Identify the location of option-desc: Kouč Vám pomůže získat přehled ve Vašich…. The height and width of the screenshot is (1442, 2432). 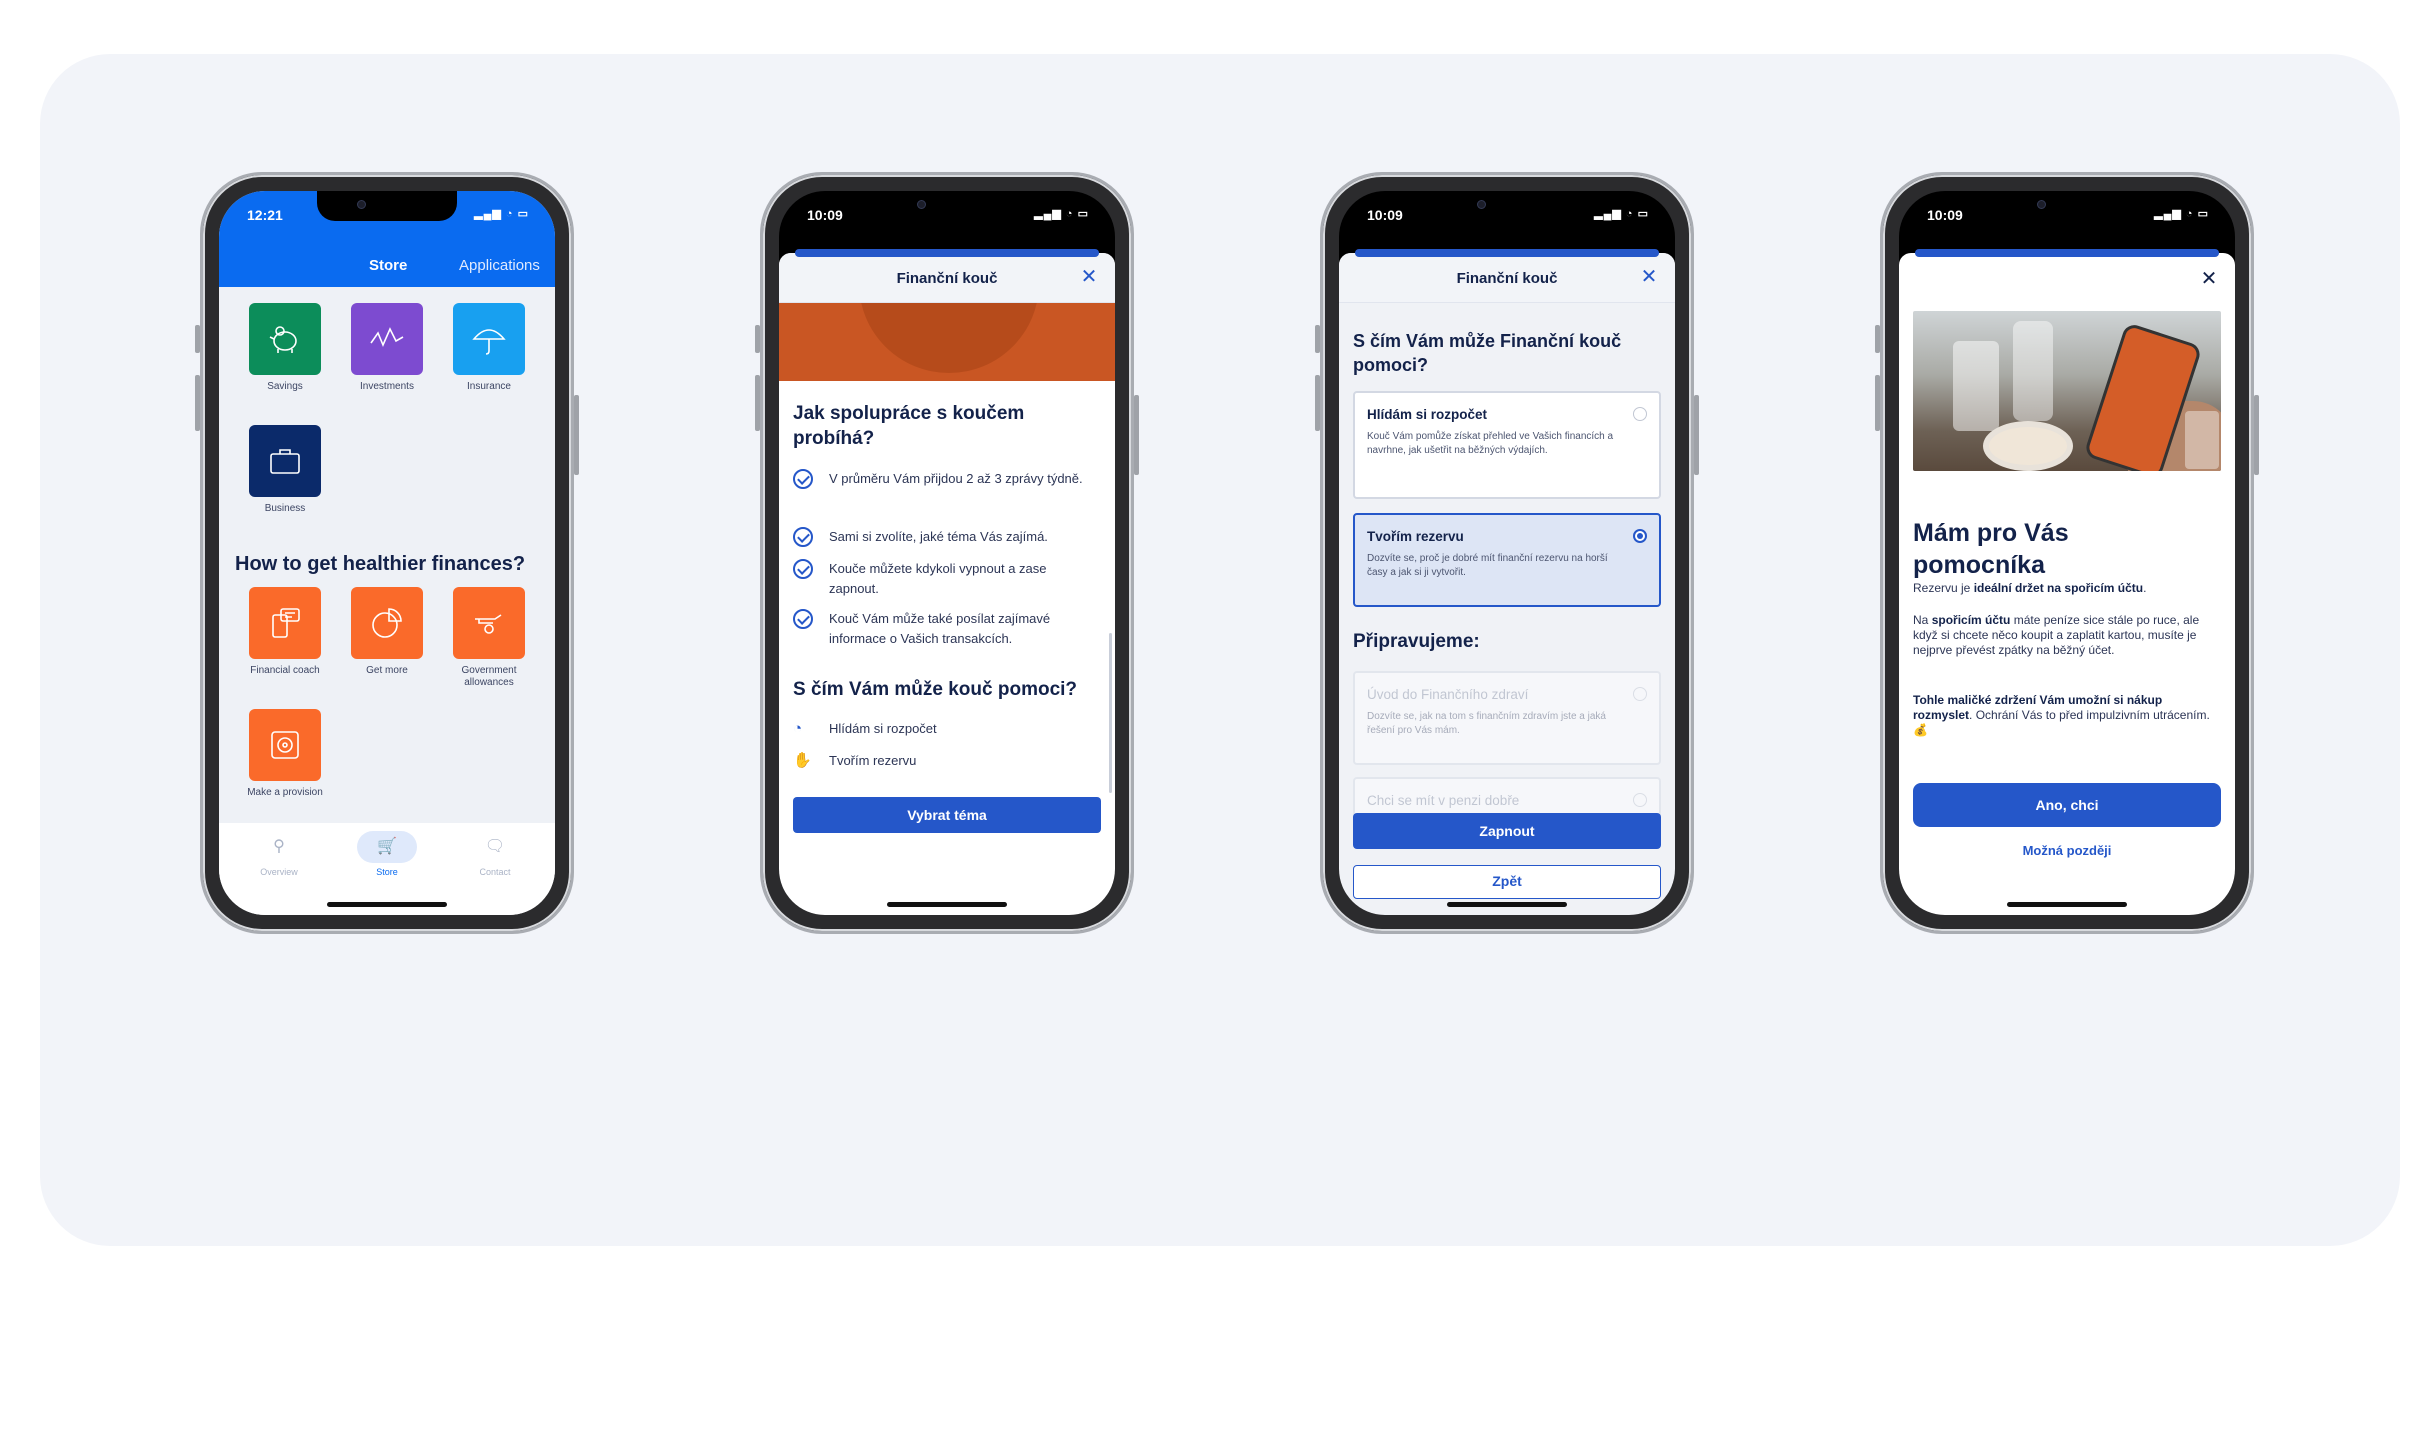
(1490, 443).